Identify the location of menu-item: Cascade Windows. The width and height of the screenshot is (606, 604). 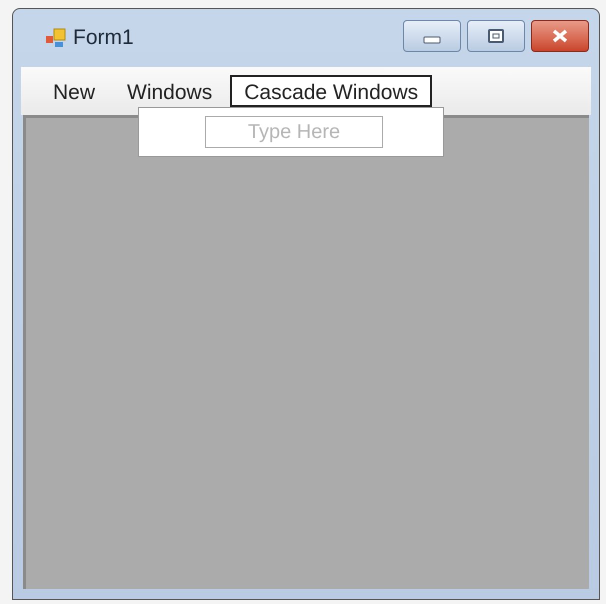
(331, 91).